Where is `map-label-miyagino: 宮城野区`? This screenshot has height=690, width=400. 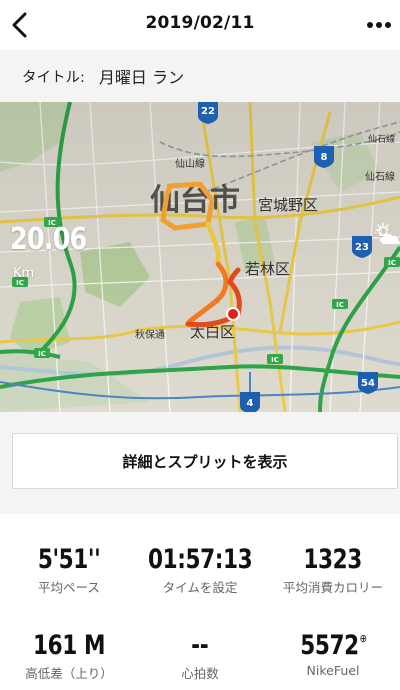 map-label-miyagino: 宮城野区 is located at coordinates (288, 205).